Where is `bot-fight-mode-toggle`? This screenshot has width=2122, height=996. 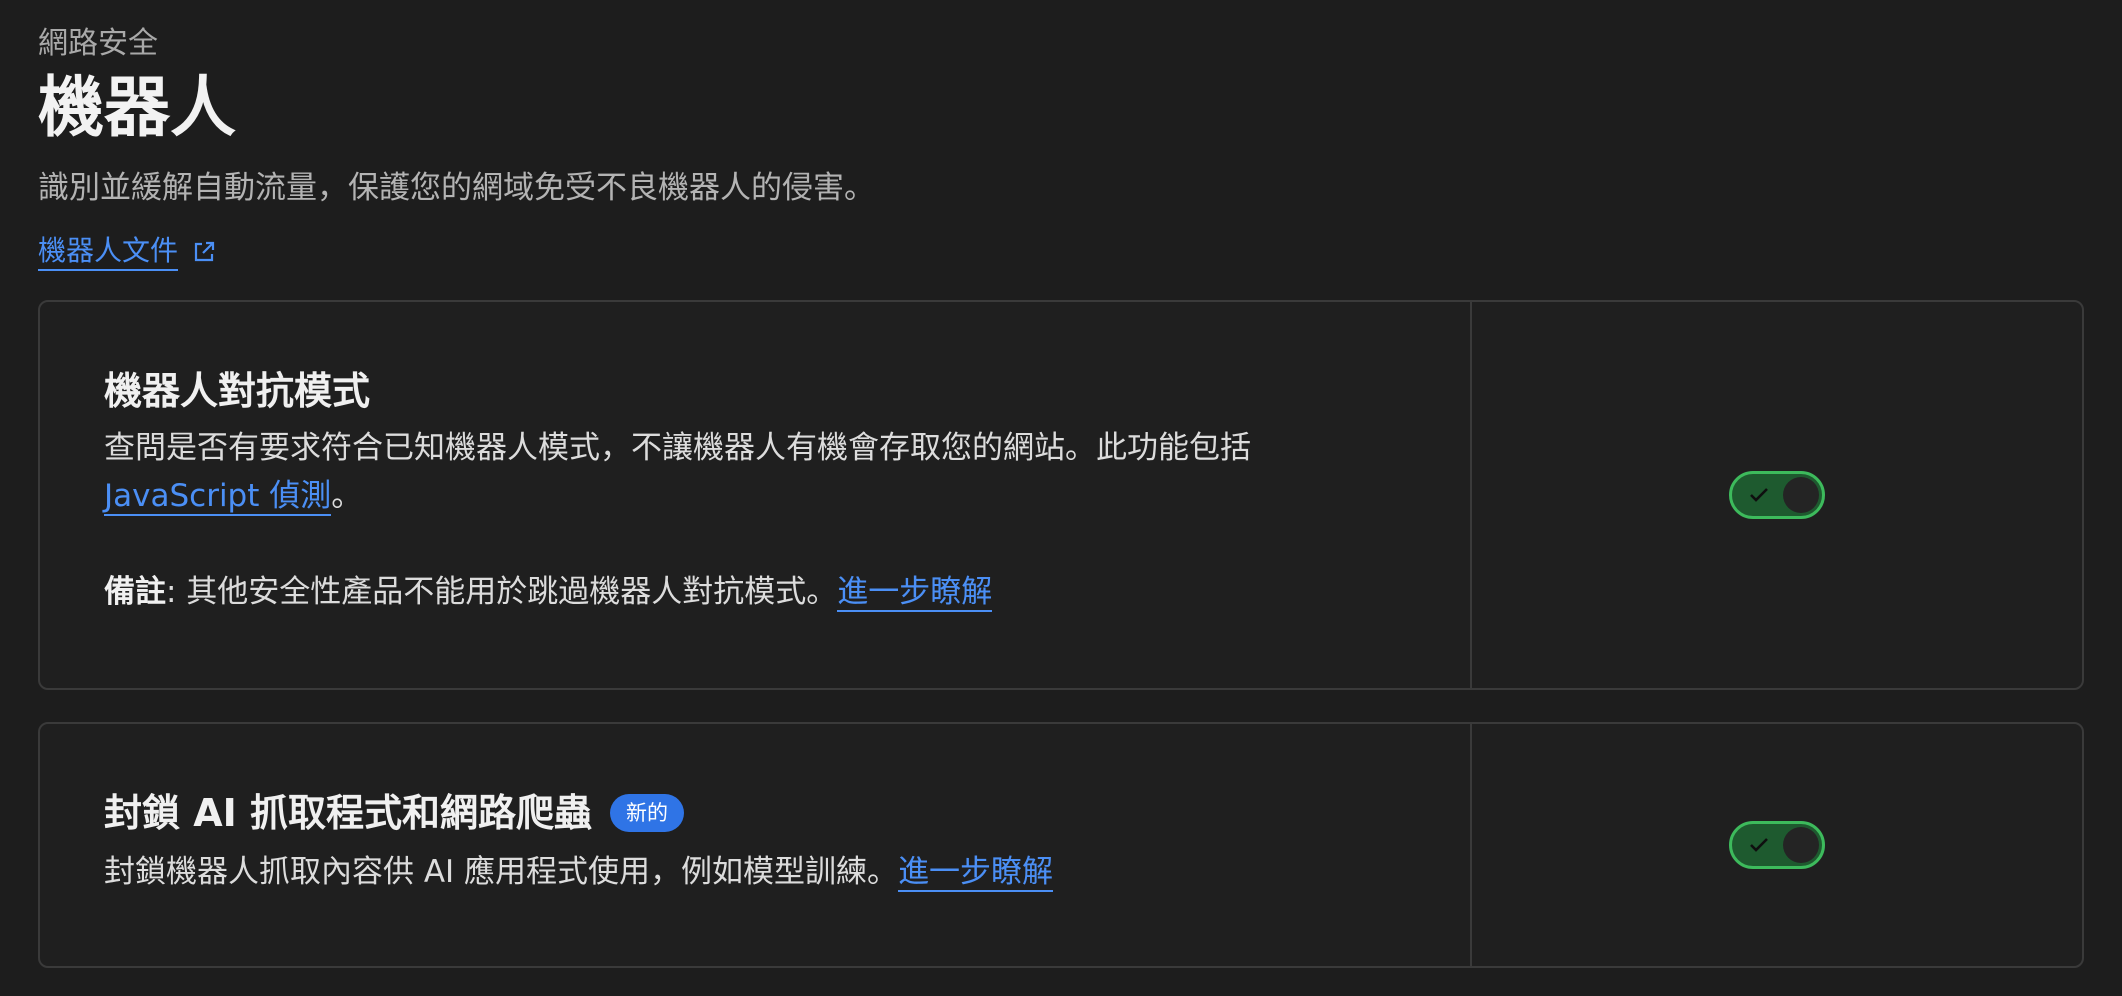
bot-fight-mode-toggle is located at coordinates (1777, 495).